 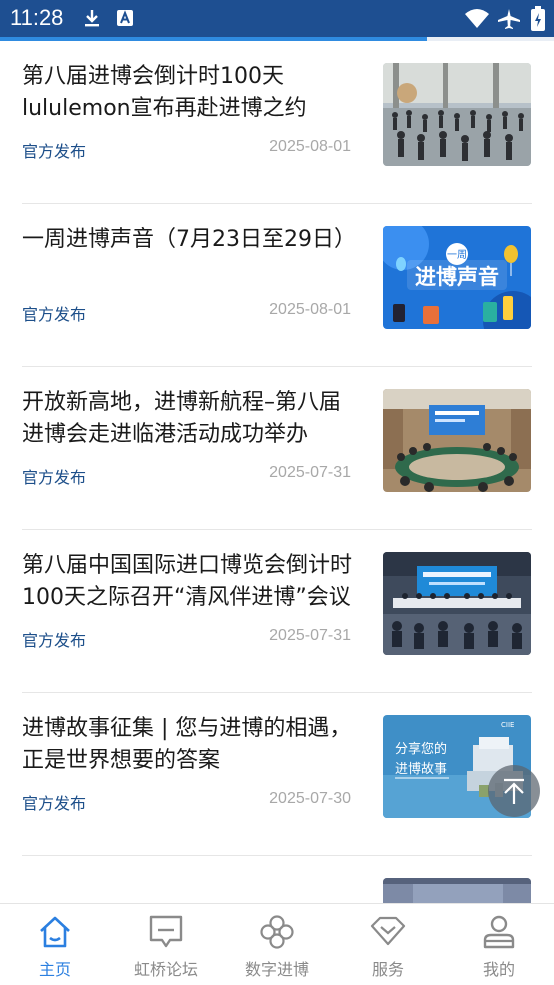 I want to click on tab-label: 虹桥论坛, so click(x=165, y=969).